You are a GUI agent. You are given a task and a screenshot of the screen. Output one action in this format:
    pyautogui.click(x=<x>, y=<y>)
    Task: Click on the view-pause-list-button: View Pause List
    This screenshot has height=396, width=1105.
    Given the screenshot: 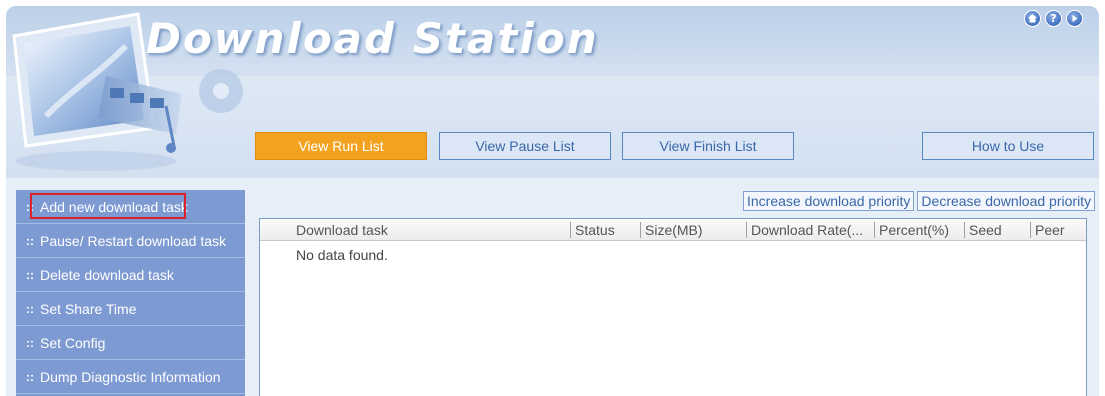 What is the action you would take?
    pyautogui.click(x=525, y=146)
    